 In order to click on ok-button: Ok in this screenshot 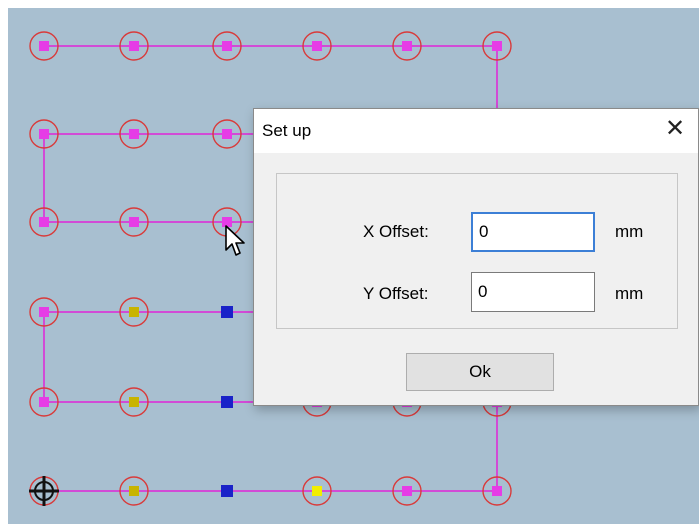, I will do `click(480, 372)`.